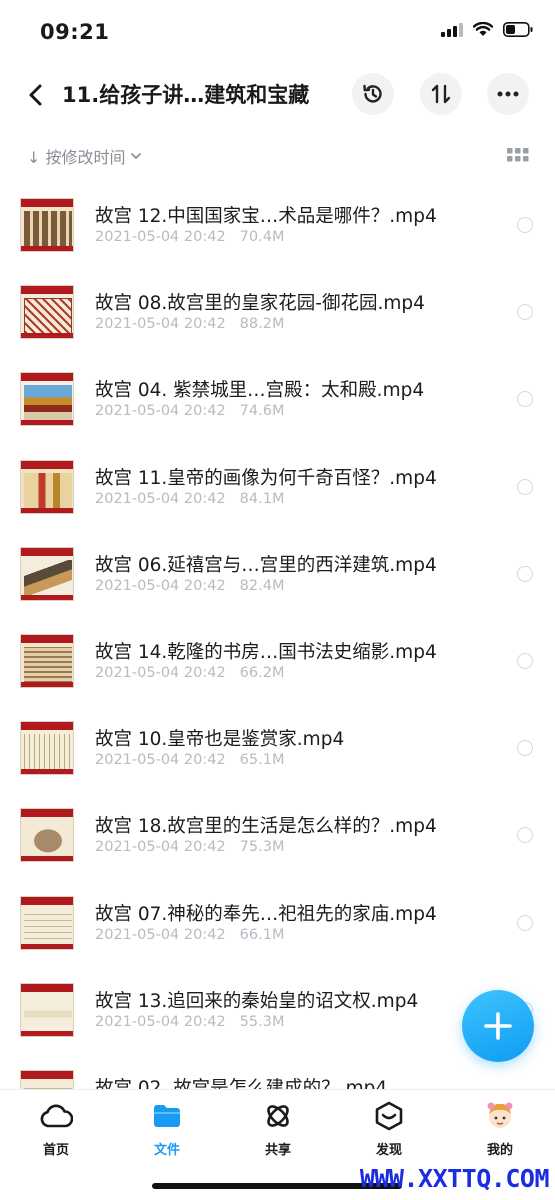  Describe the element at coordinates (266, 478) in the screenshot. I see `file-name: 故宫 11.皇帝的画像为何千奇百怪？.mp4` at that location.